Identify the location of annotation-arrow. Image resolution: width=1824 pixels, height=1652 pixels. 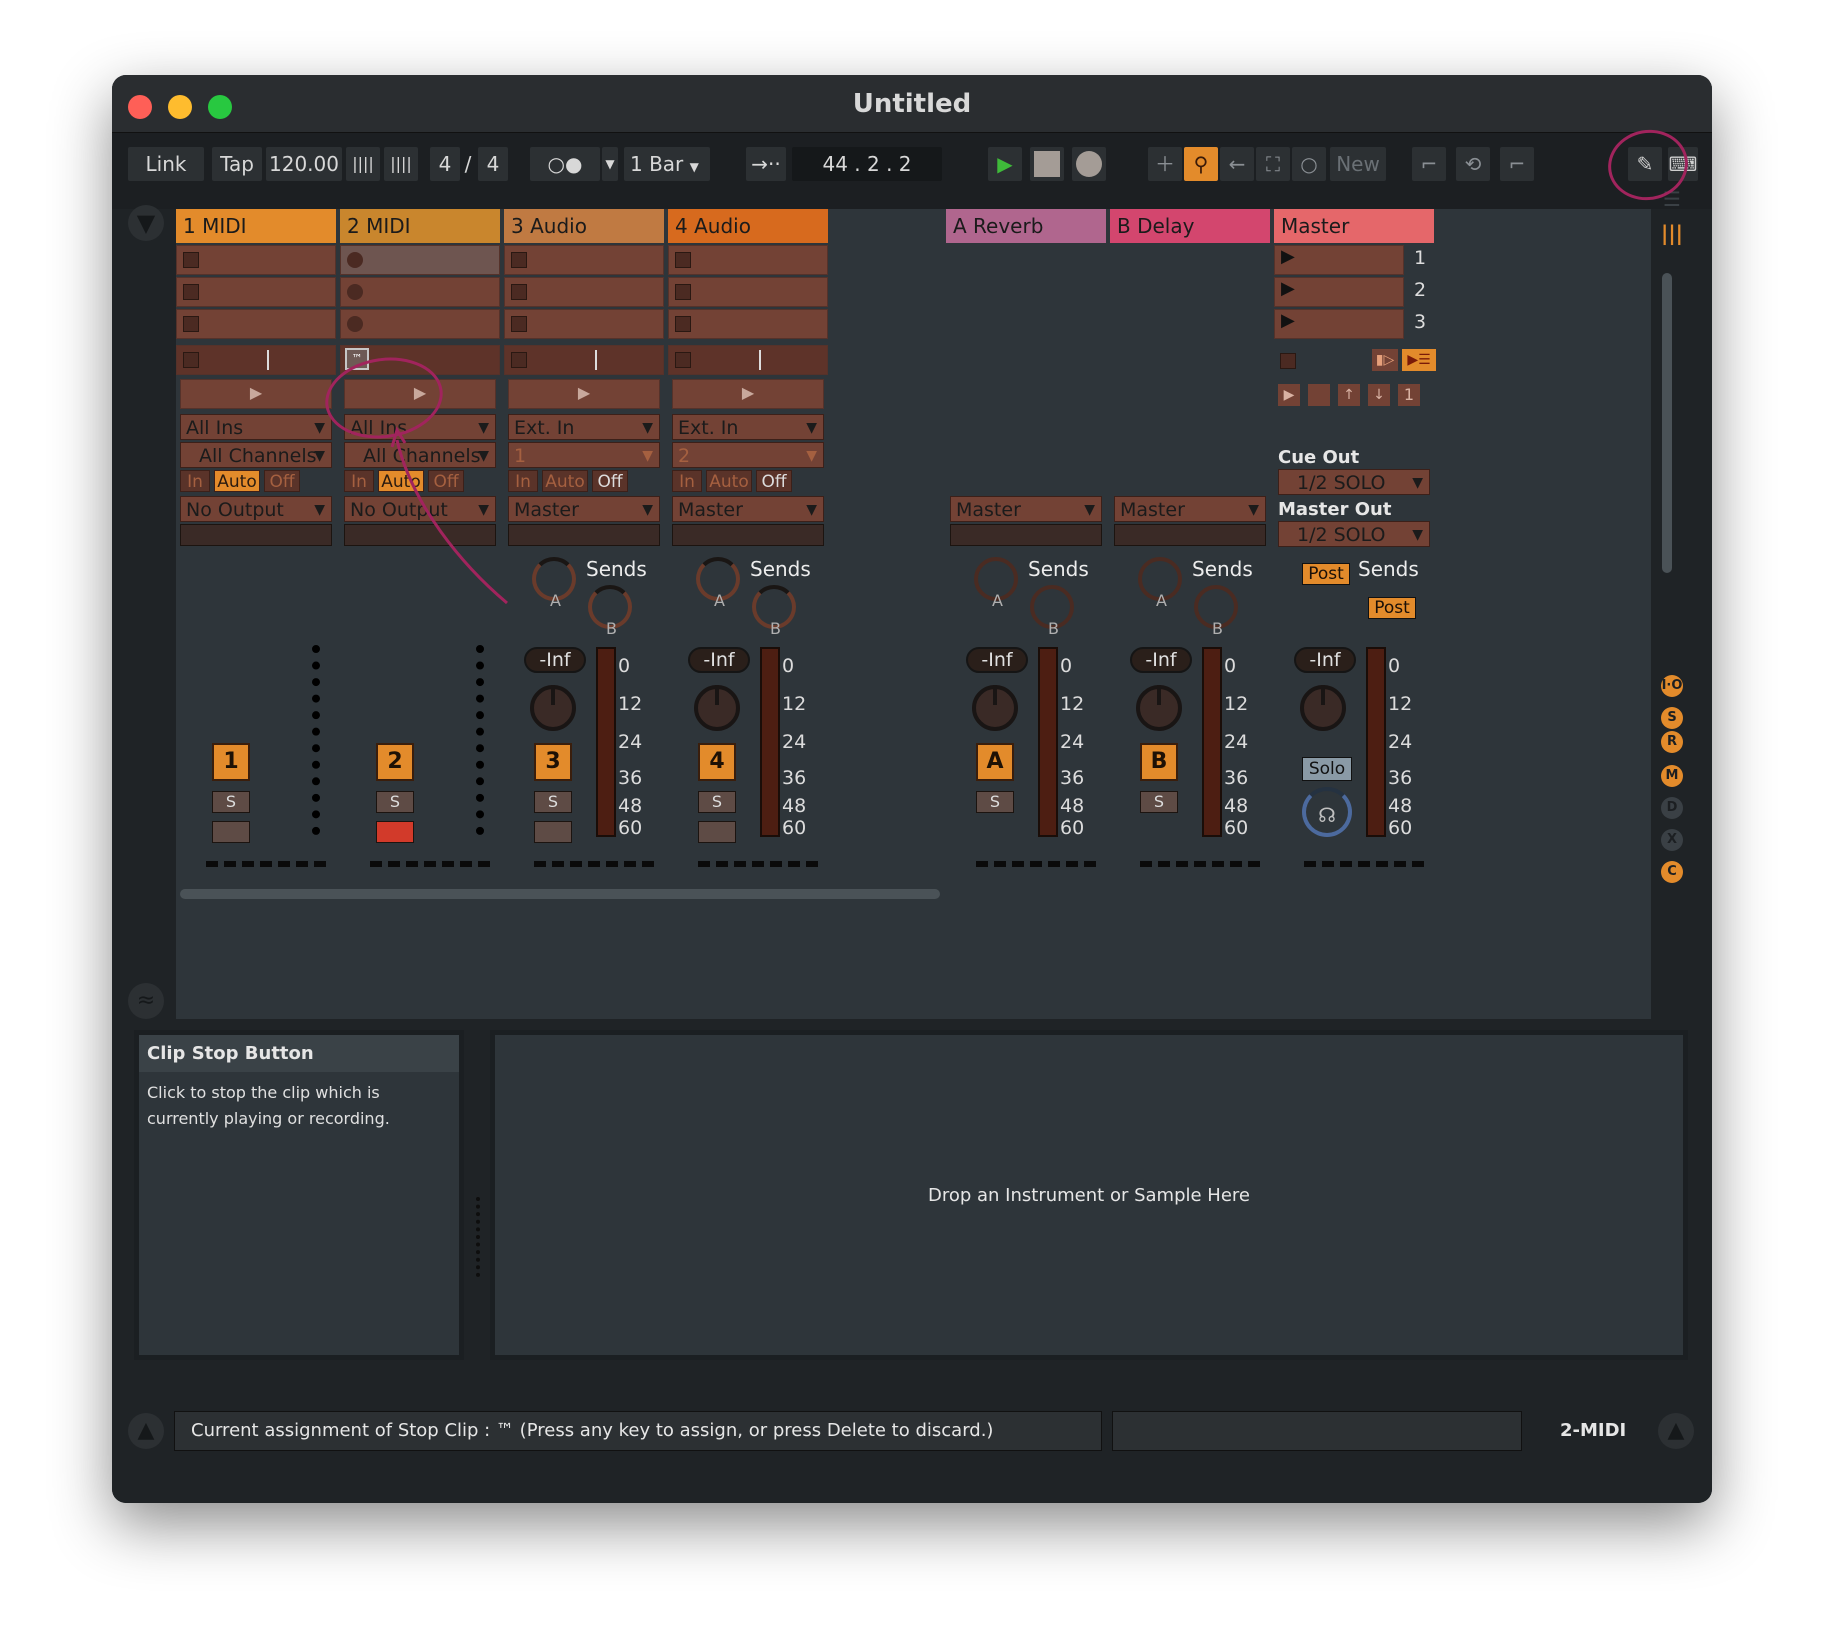
(449, 515).